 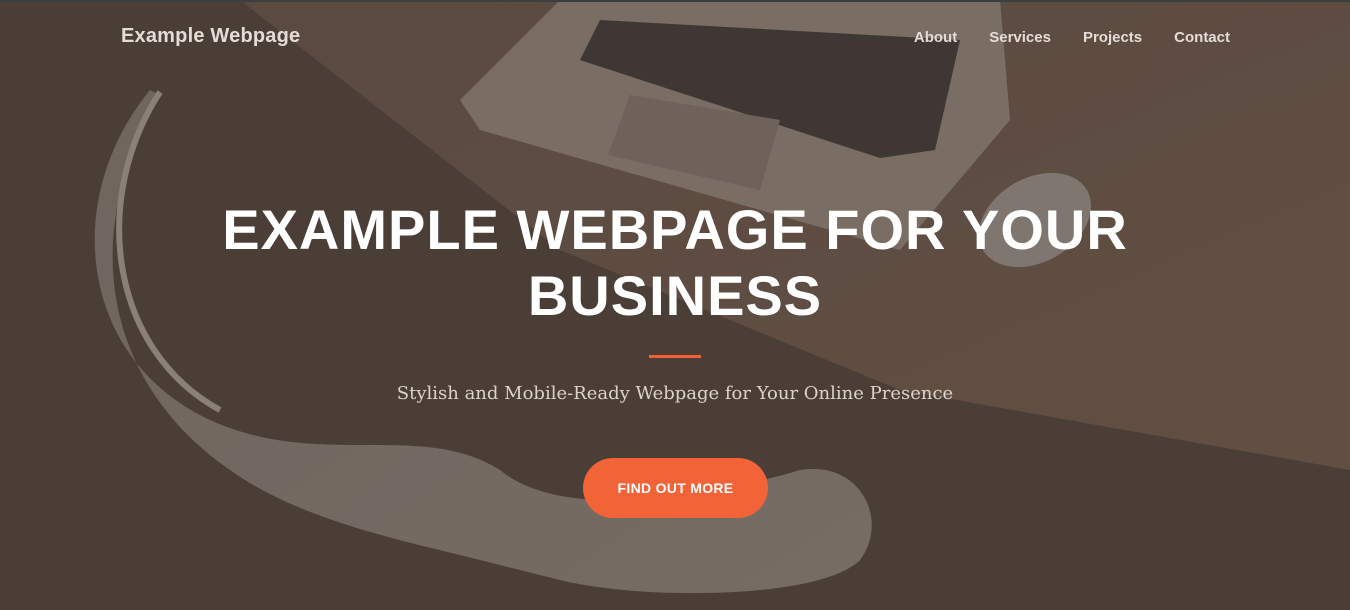 I want to click on hero-headline-line-2: BUSINESS, so click(x=675, y=295).